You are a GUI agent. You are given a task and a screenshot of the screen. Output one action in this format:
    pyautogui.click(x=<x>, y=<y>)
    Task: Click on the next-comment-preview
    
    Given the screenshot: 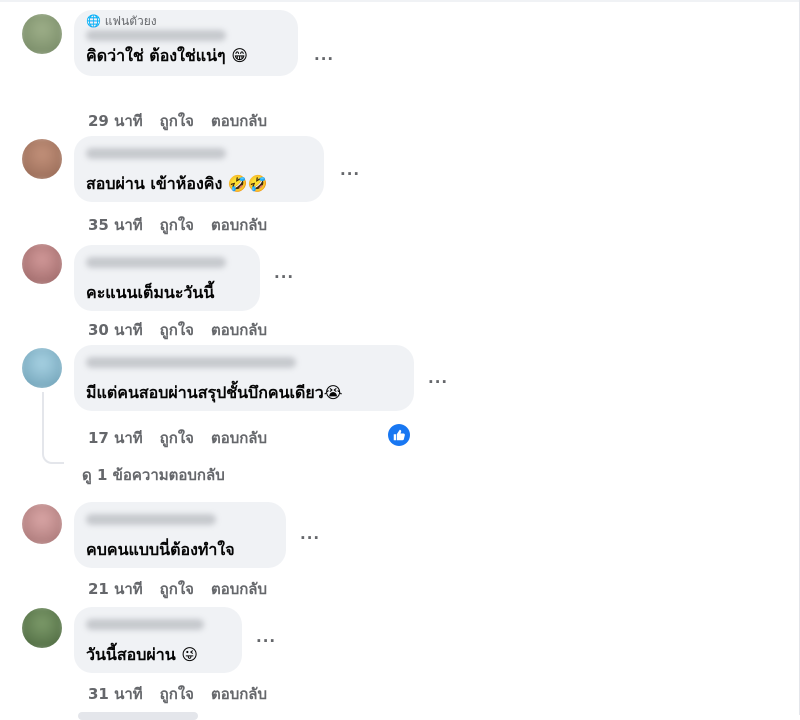 What is the action you would take?
    pyautogui.click(x=138, y=716)
    